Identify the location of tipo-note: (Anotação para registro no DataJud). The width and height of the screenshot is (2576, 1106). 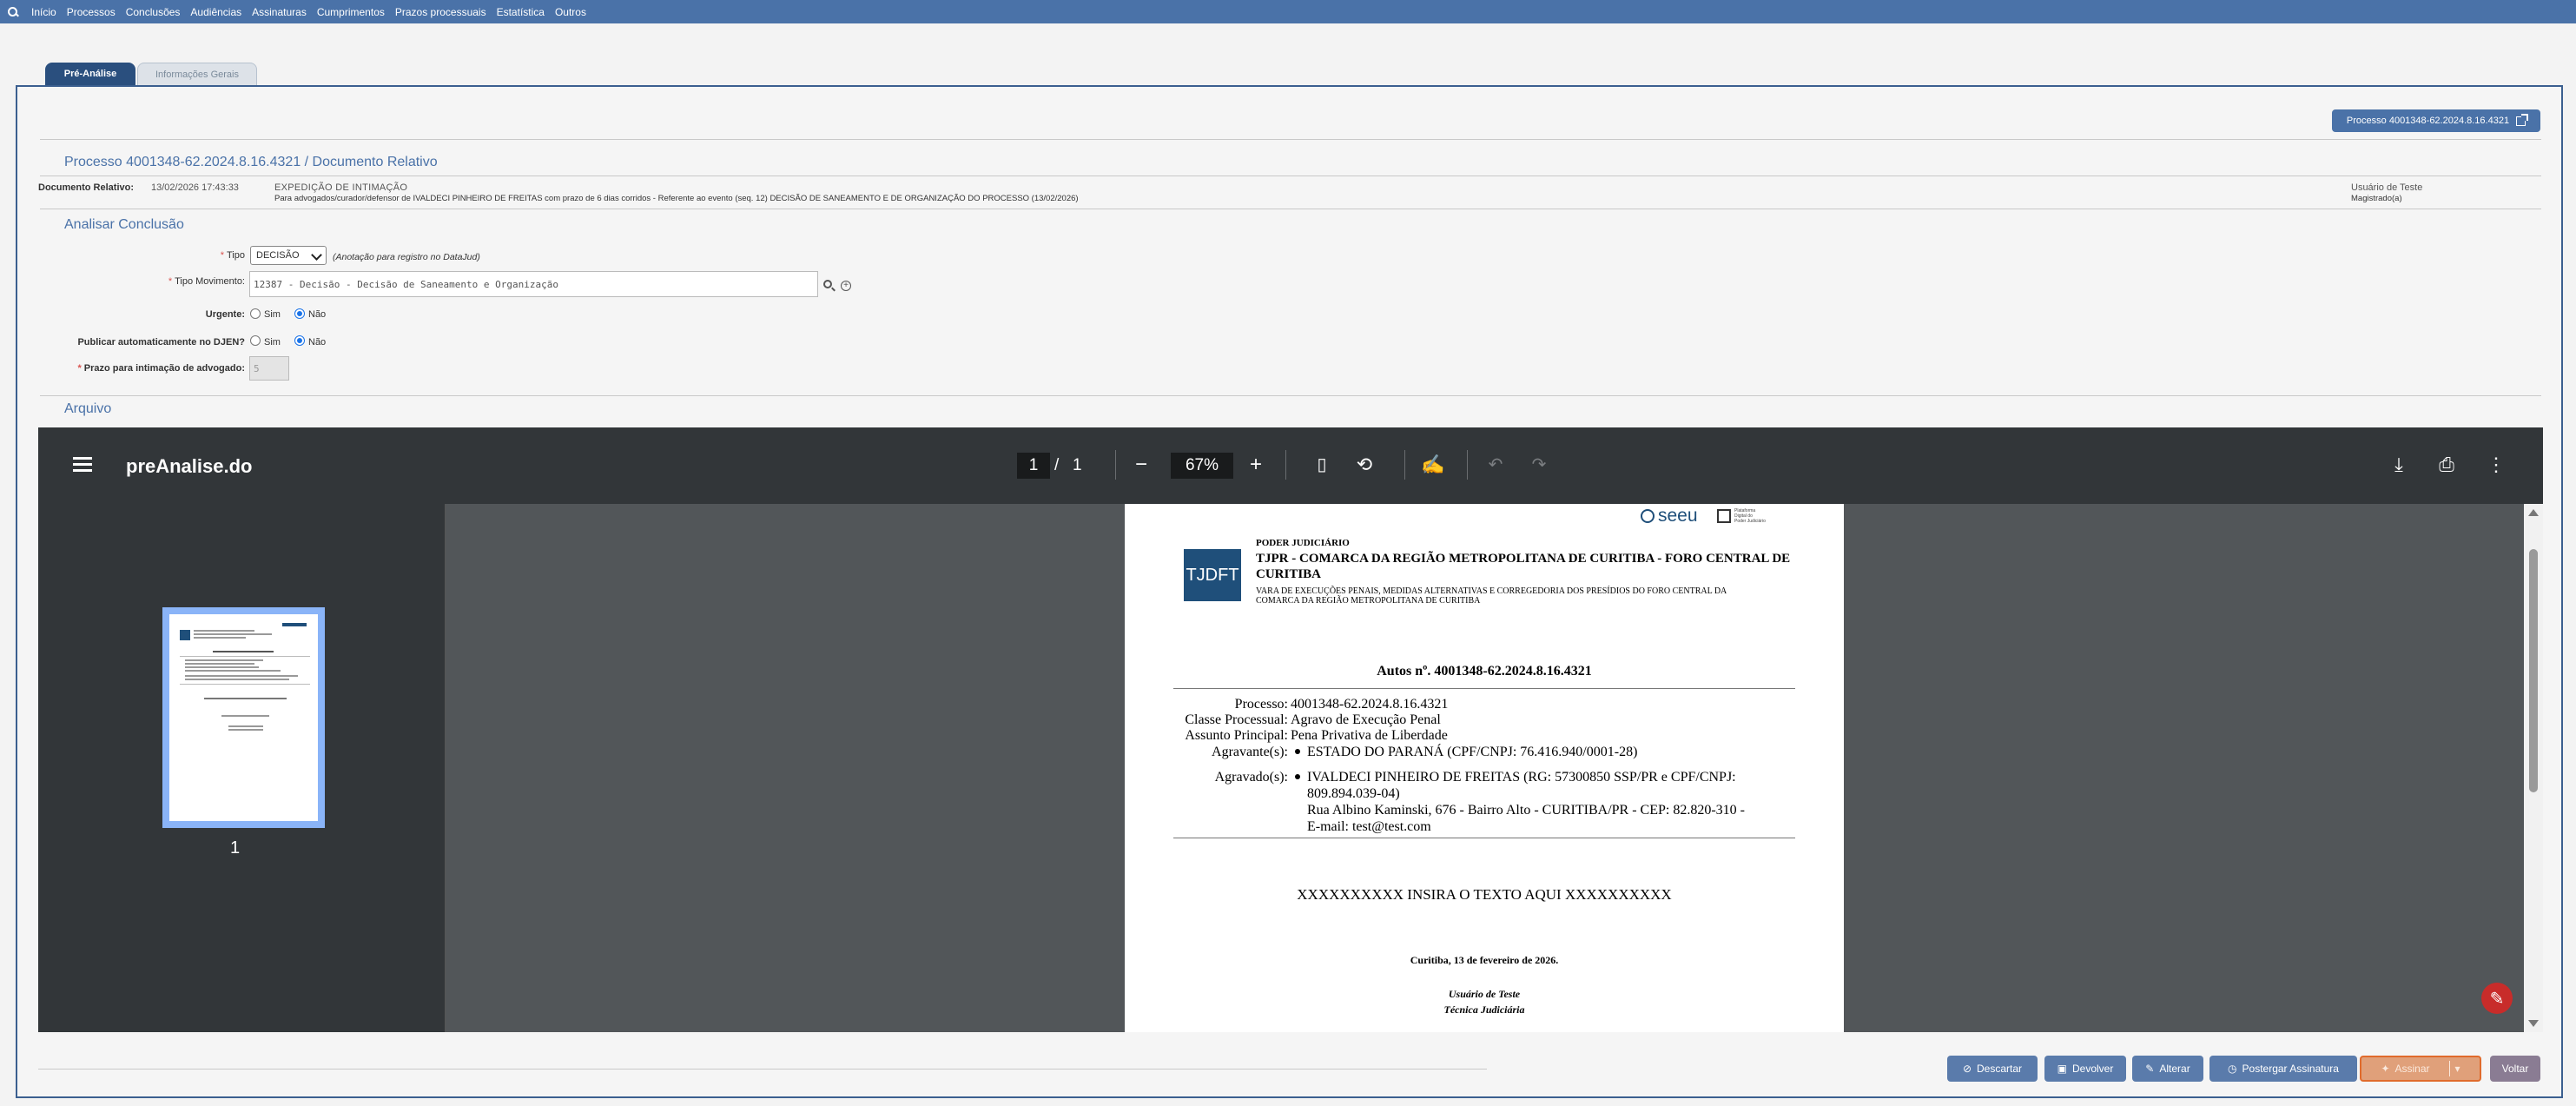
(406, 257).